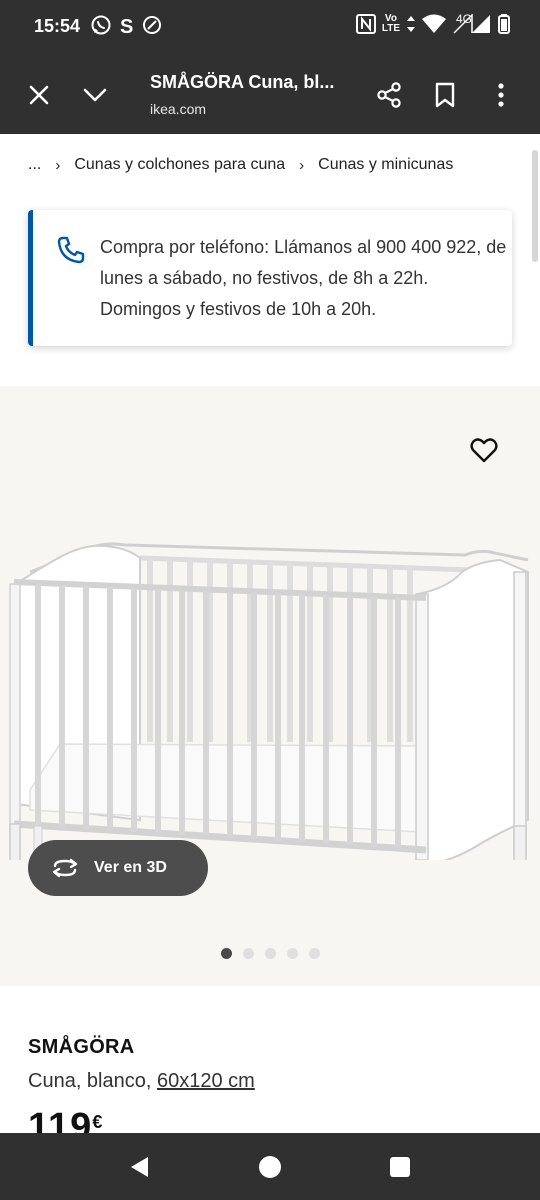 This screenshot has height=1200, width=540. I want to click on product-name: SMÅGÖRA, so click(81, 1047).